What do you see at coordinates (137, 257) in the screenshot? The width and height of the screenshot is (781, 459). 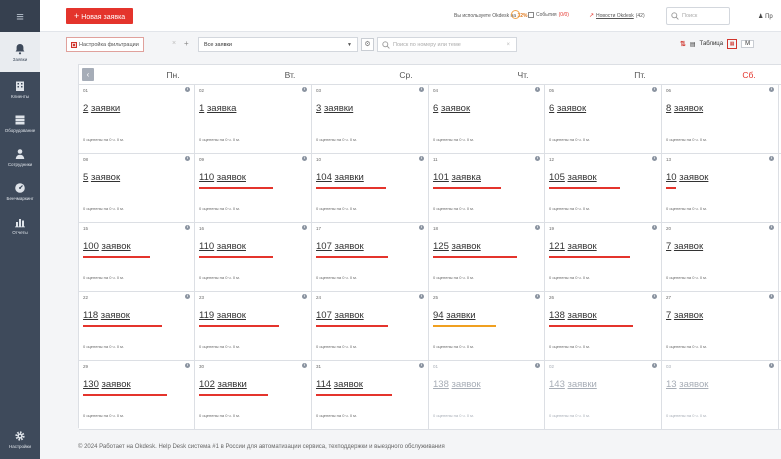 I see `calendar-day-cell: 15 i 100 заявок 0 оценены на 0 ч. 0 м.` at bounding box center [137, 257].